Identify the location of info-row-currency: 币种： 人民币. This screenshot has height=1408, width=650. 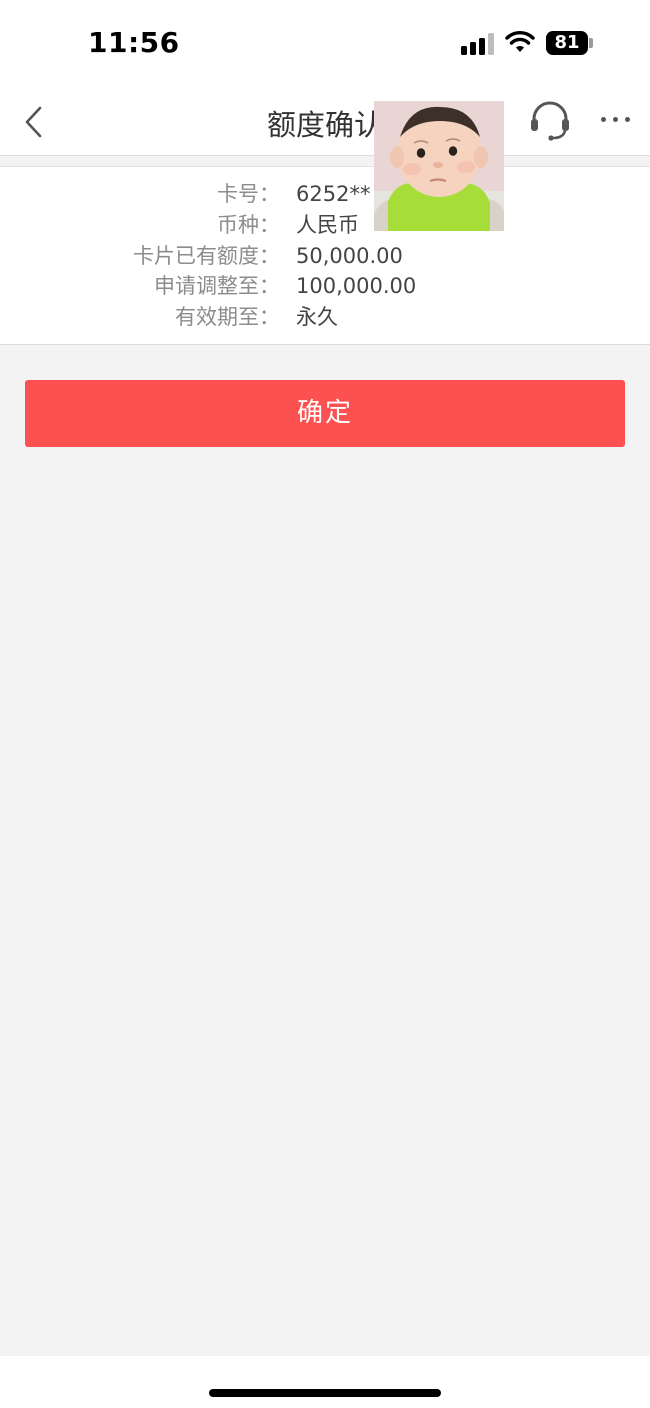
(325, 225).